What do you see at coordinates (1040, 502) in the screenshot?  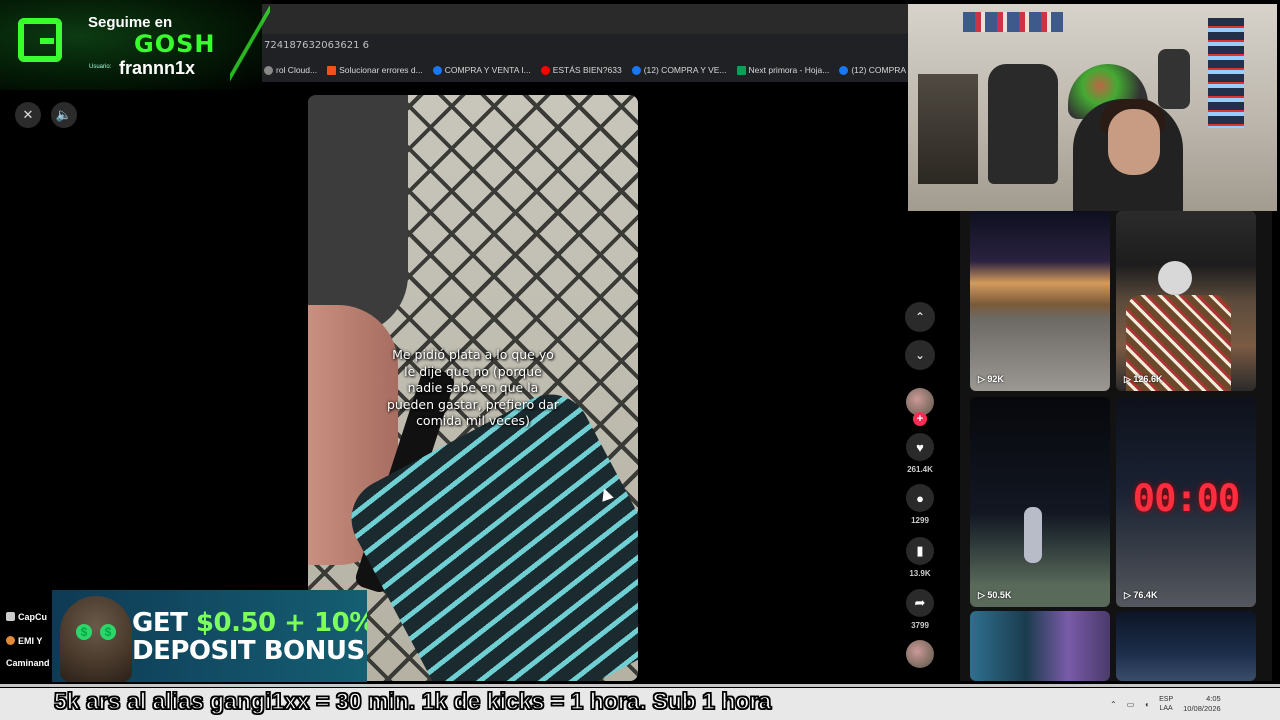 I see `video-thumbnail: ▷ 50.5K` at bounding box center [1040, 502].